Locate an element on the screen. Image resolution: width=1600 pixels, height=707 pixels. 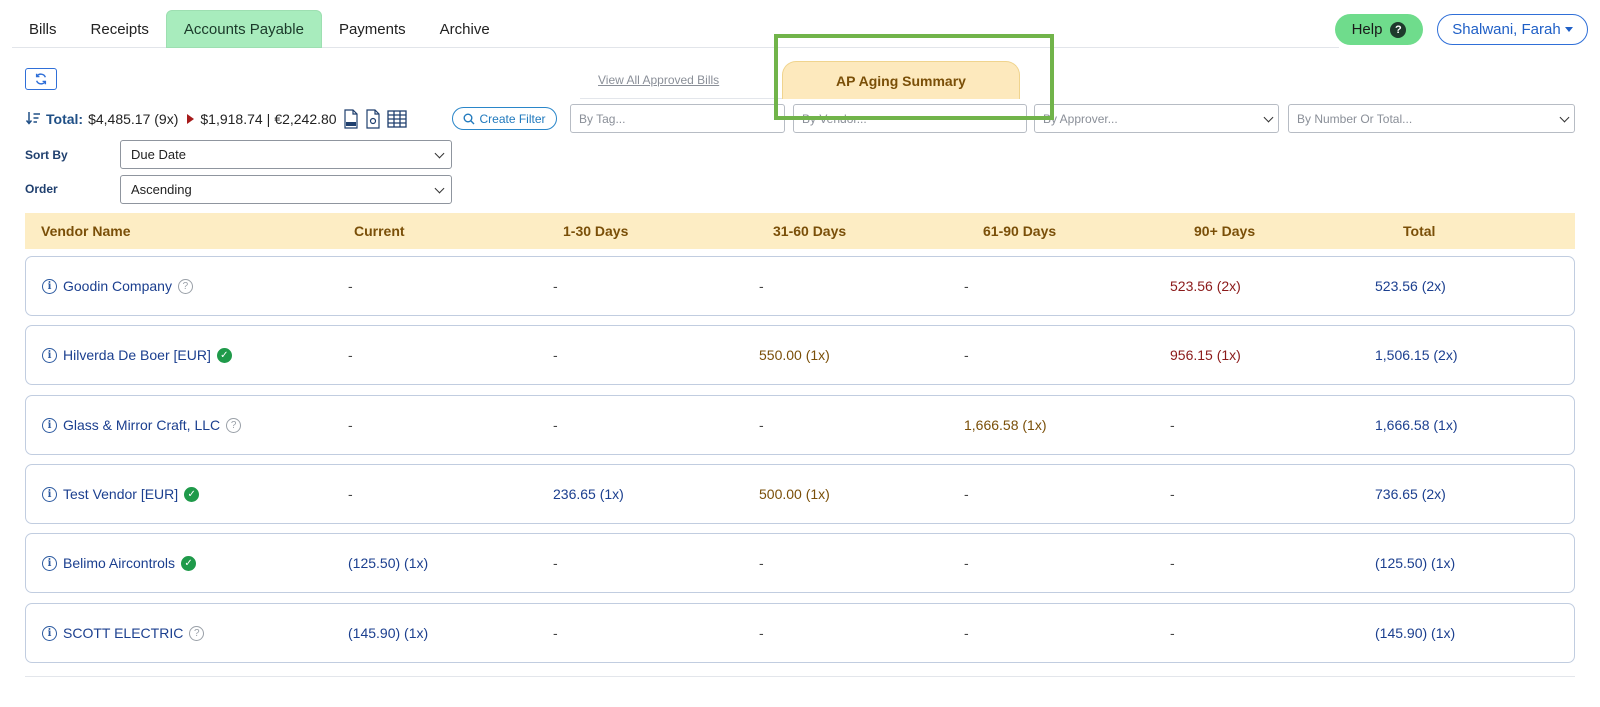
order-label: Order is located at coordinates (41, 189).